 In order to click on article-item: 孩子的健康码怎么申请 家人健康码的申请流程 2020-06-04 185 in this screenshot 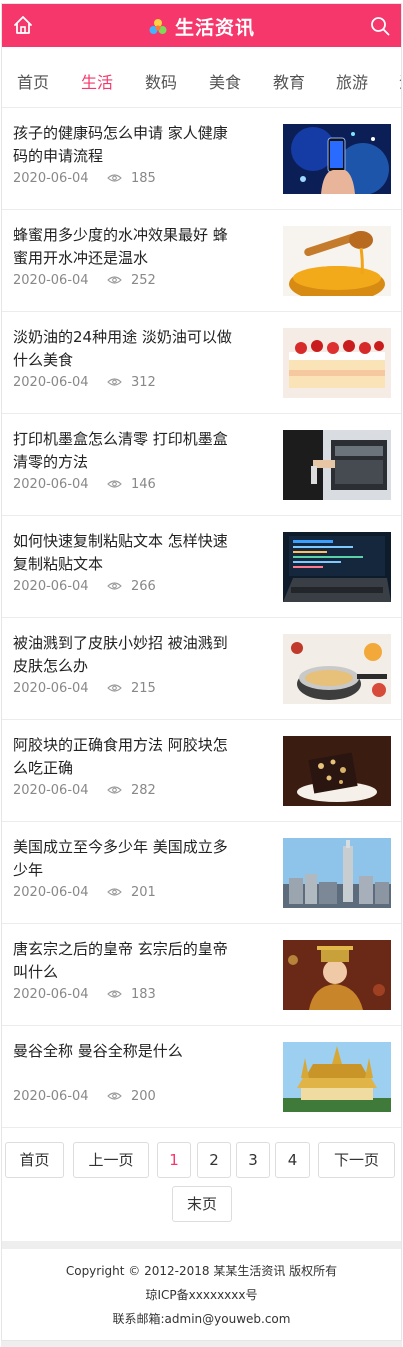, I will do `click(201, 159)`.